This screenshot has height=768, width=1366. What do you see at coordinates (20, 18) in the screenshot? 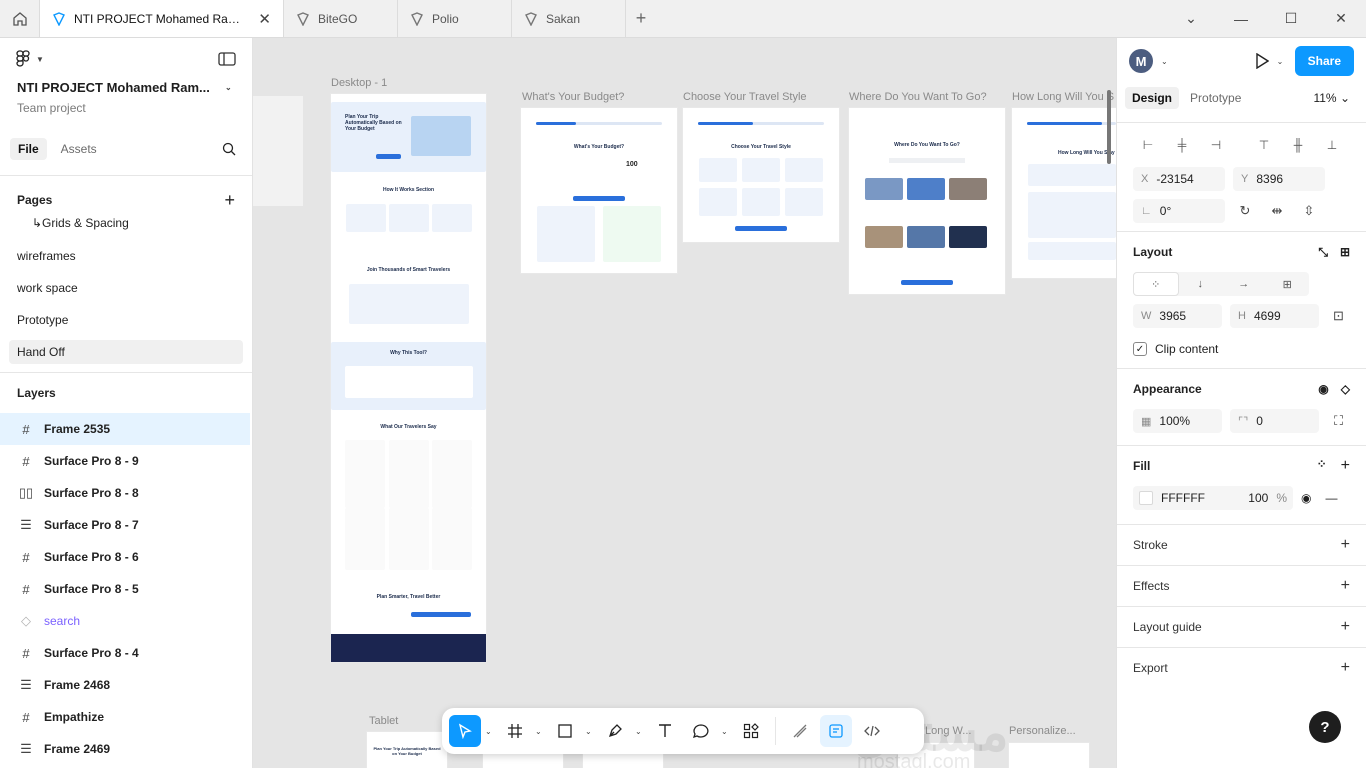
I see `home-icon` at bounding box center [20, 18].